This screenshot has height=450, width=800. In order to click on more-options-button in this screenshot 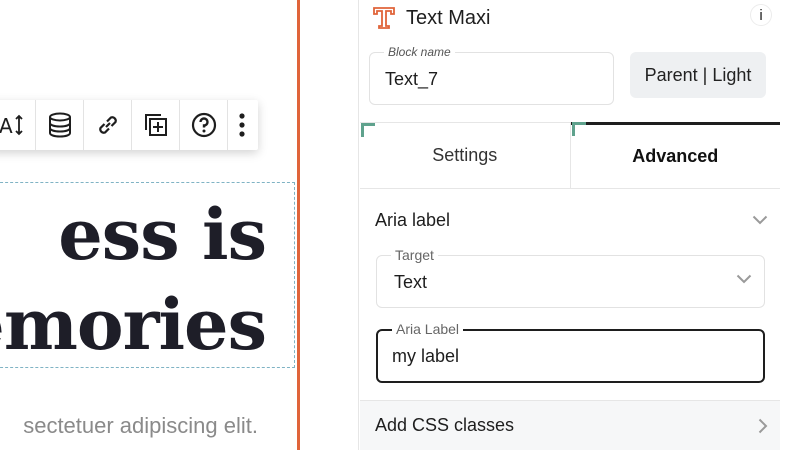, I will do `click(242, 125)`.